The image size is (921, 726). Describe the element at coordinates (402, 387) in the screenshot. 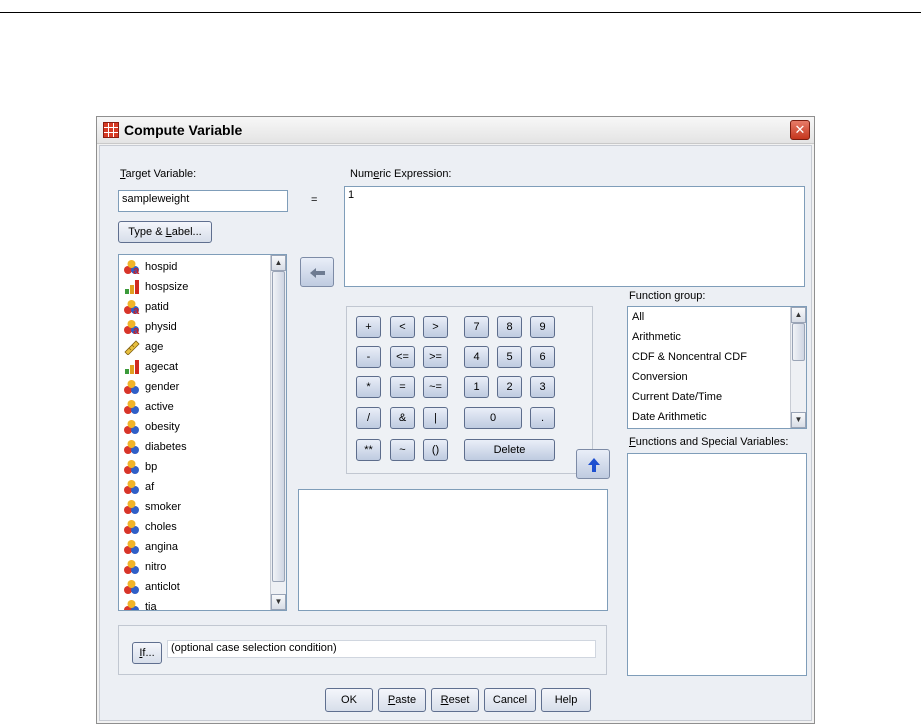

I see `keypad-key: =` at that location.